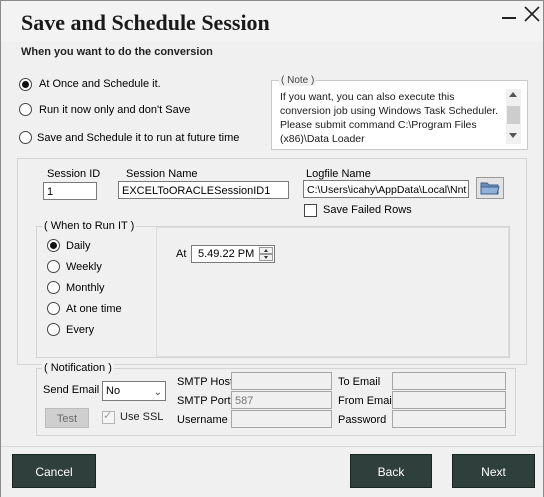 This screenshot has width=544, height=497. What do you see at coordinates (134, 391) in the screenshot?
I see `send-email-select: No ⌄` at bounding box center [134, 391].